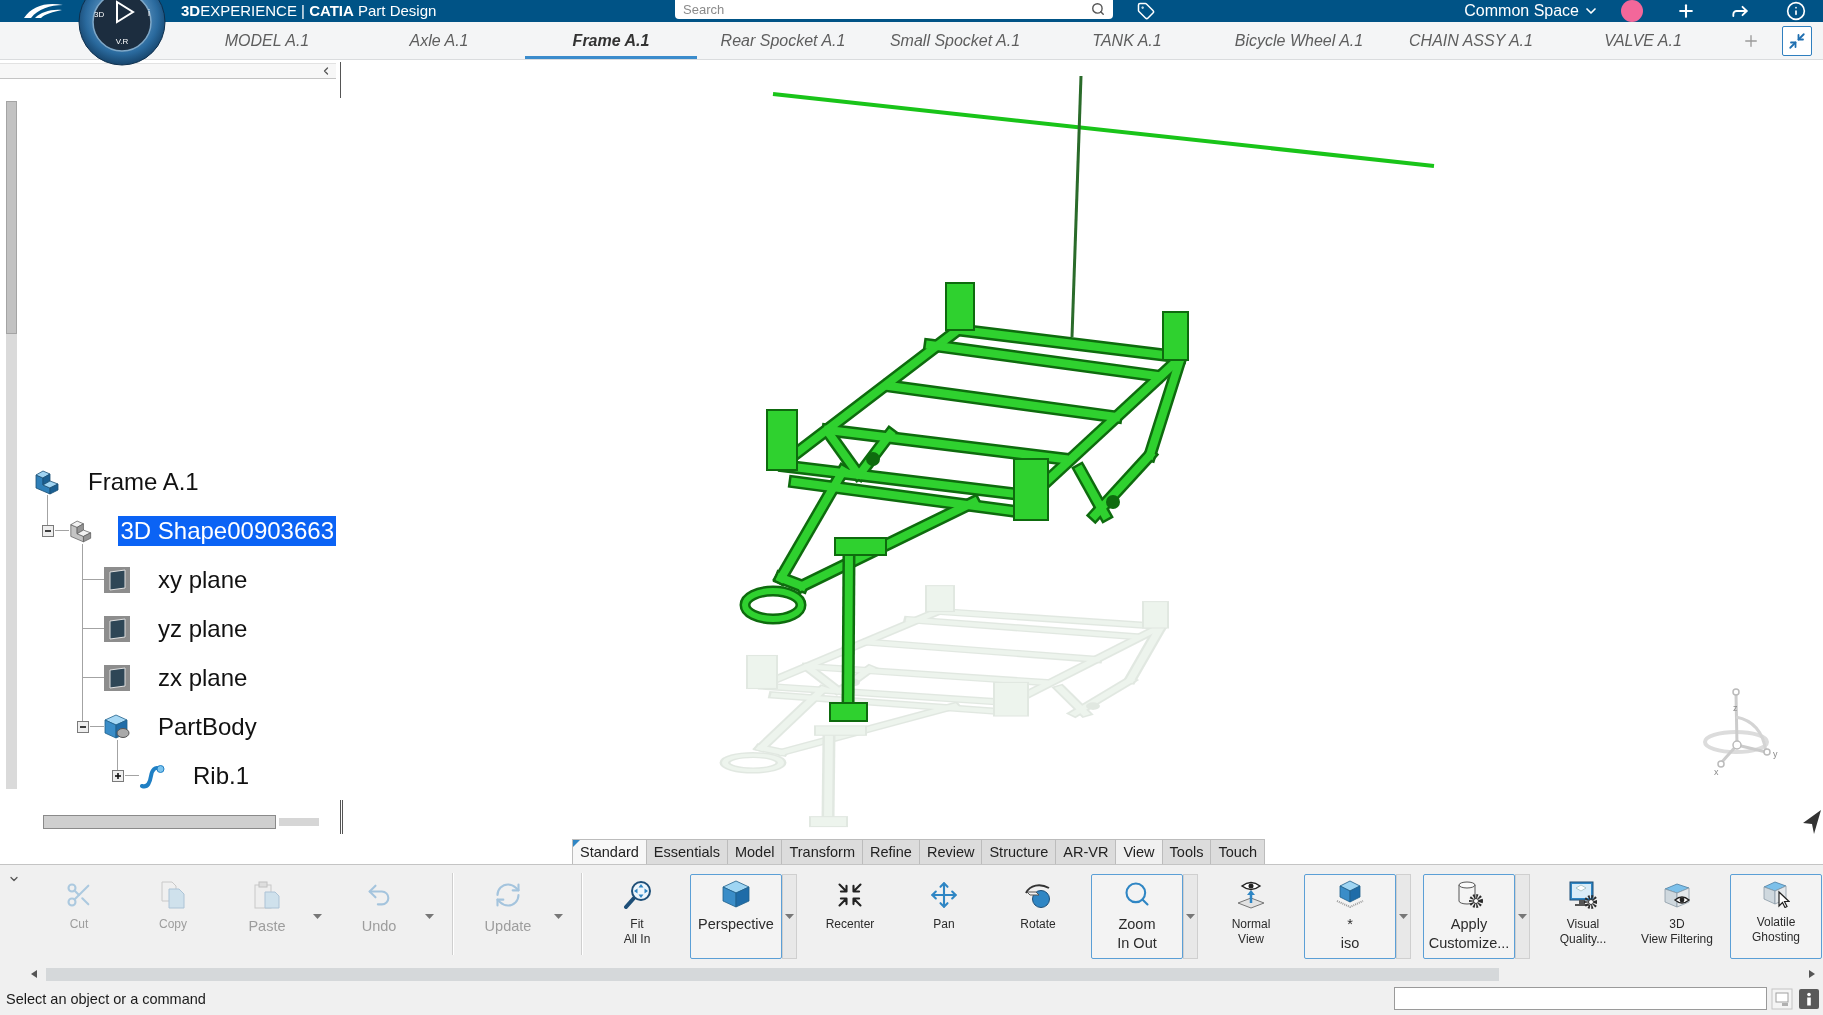 Image resolution: width=1823 pixels, height=1015 pixels. What do you see at coordinates (1350, 894) in the screenshot?
I see `cube-grid-icon` at bounding box center [1350, 894].